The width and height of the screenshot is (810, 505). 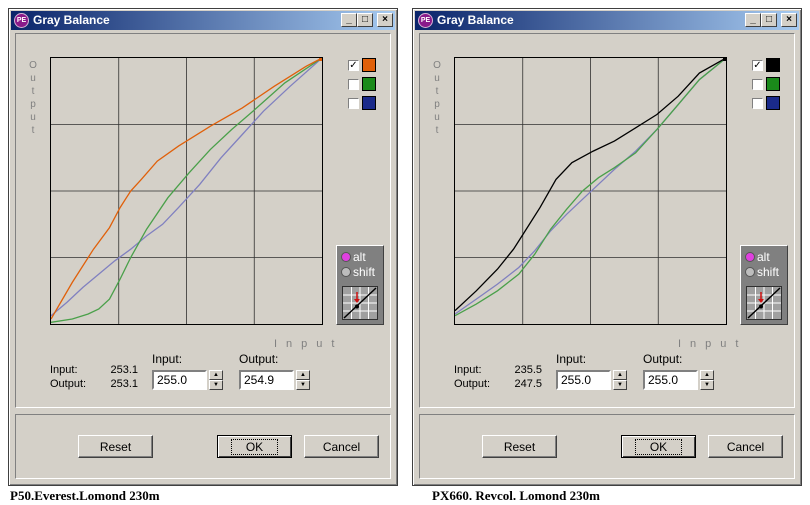 What do you see at coordinates (528, 370) in the screenshot?
I see `readout-input-value: 235.5` at bounding box center [528, 370].